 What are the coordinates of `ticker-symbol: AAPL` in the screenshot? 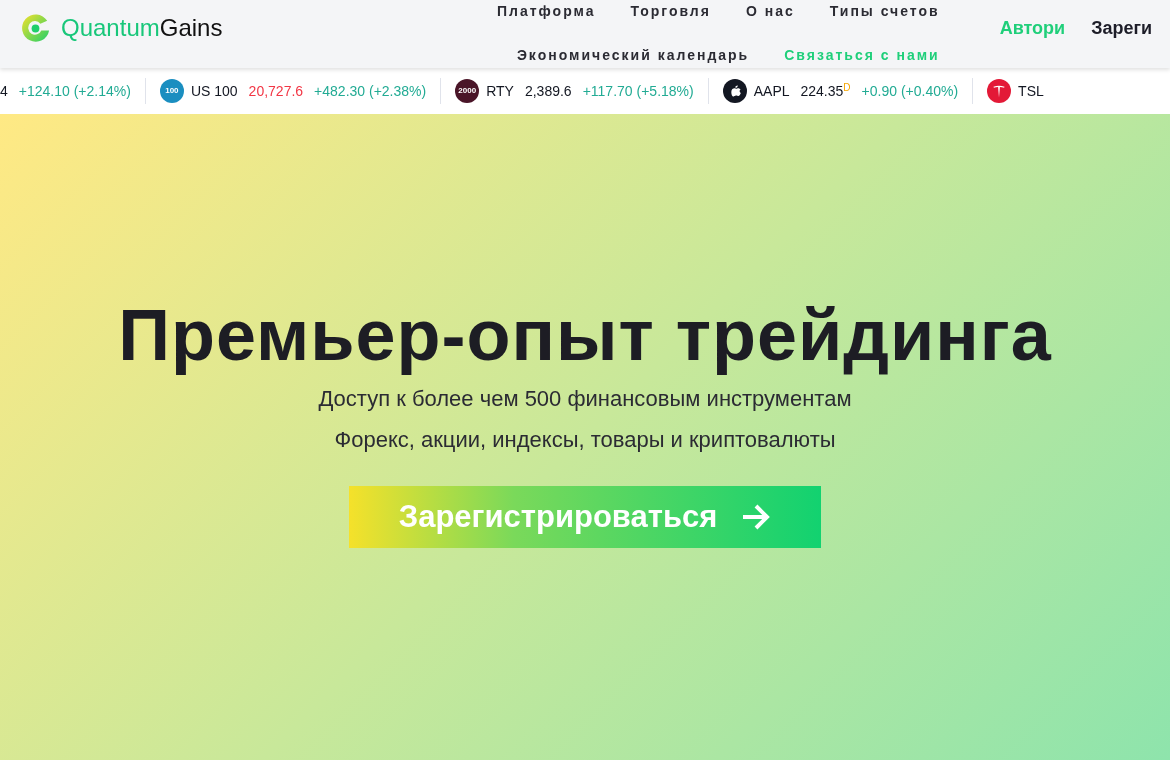 It's located at (771, 91).